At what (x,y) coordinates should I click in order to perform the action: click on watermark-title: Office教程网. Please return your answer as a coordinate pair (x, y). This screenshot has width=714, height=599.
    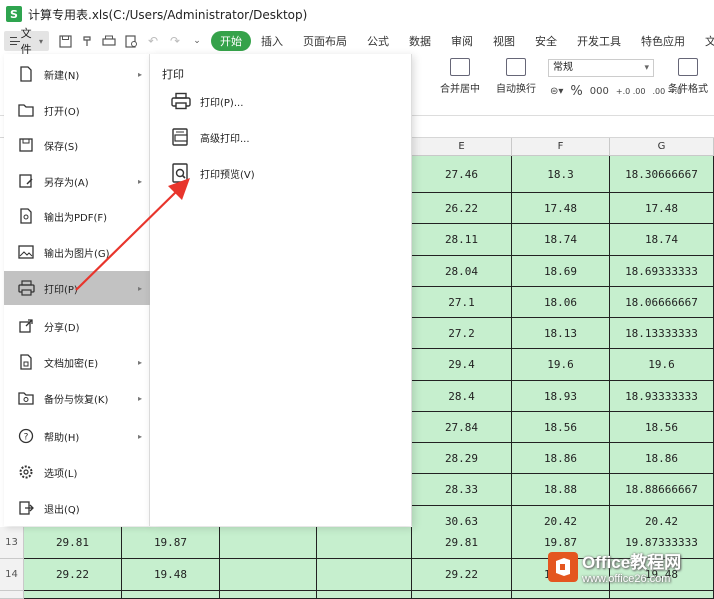
    Looking at the image, I should click on (632, 562).